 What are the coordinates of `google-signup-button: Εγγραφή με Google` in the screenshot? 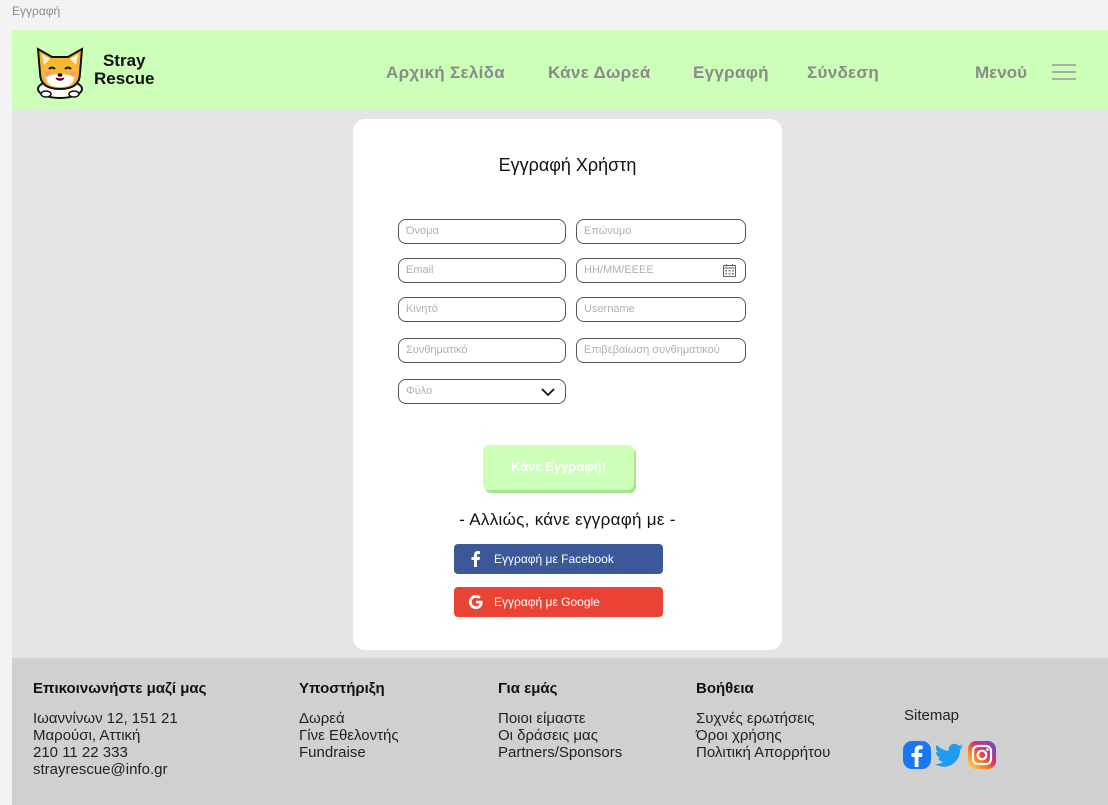 It's located at (558, 602).